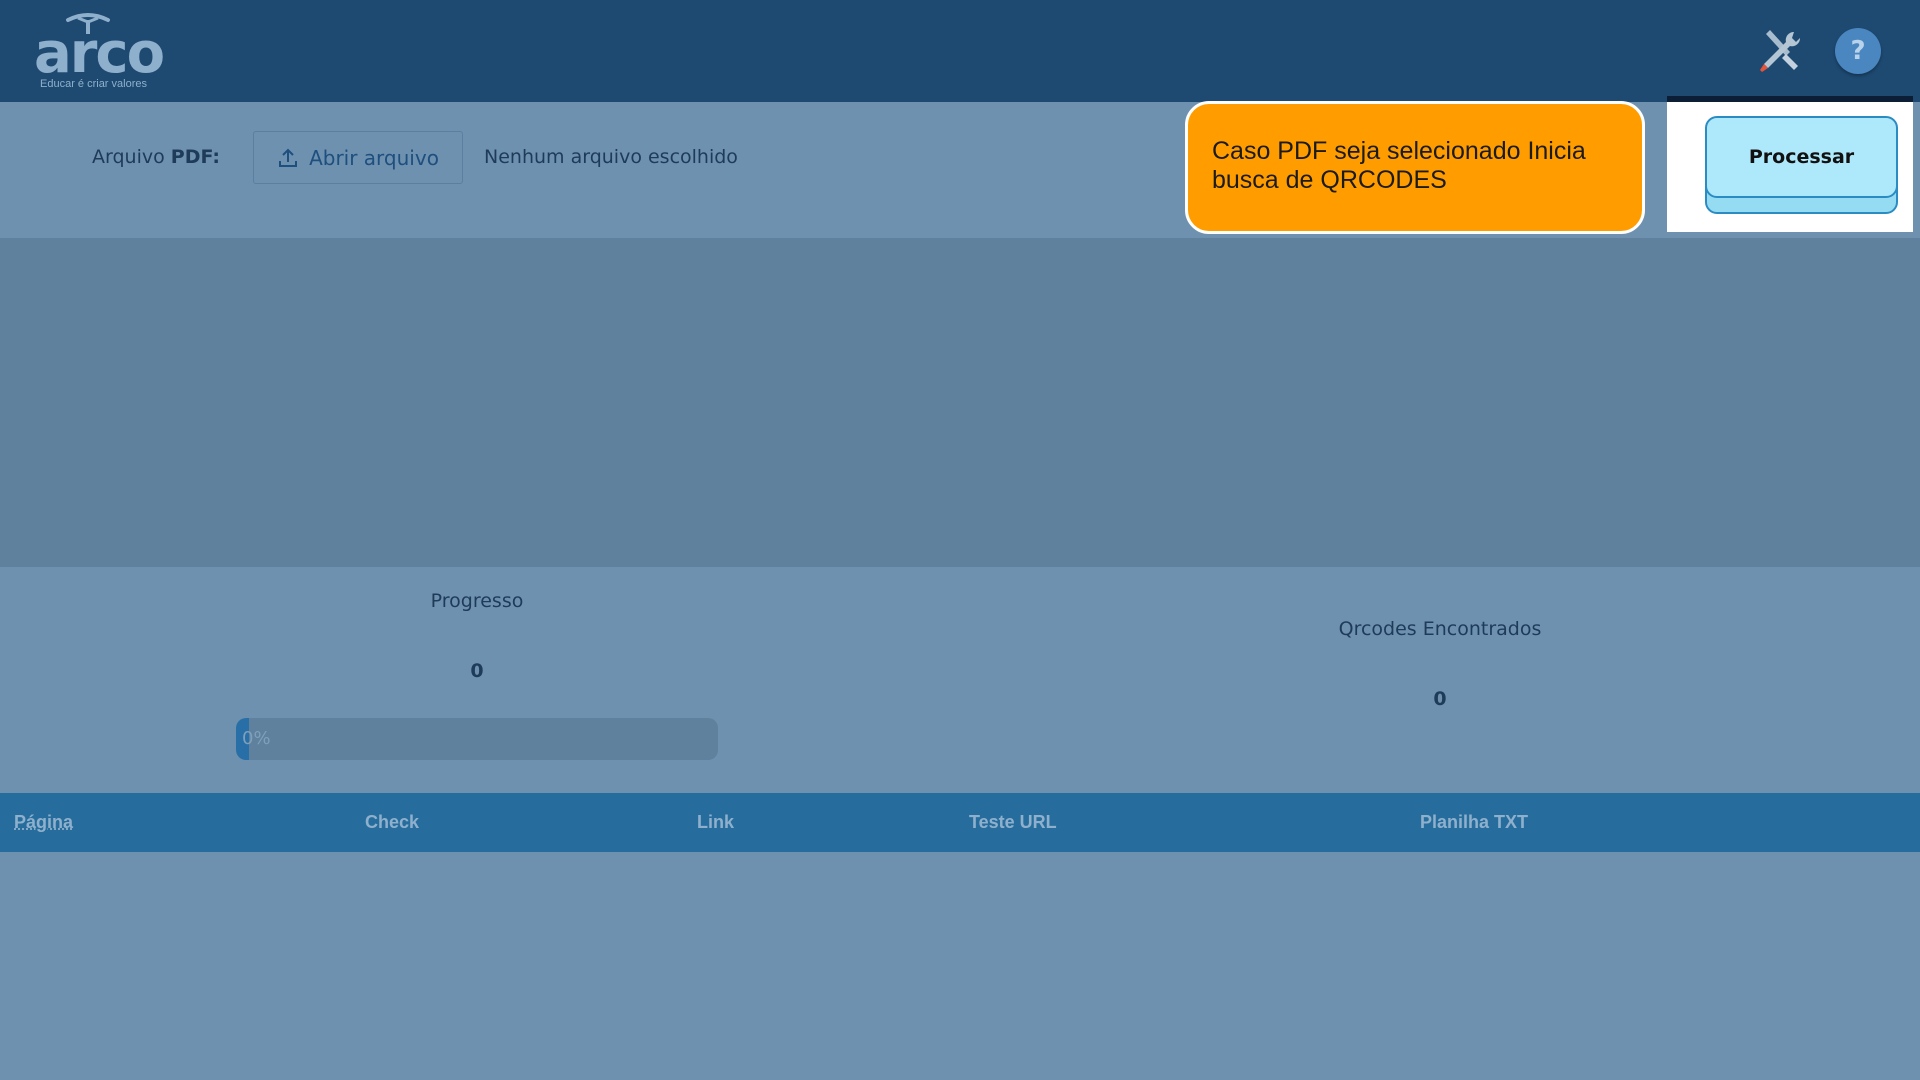 This screenshot has width=1920, height=1080. What do you see at coordinates (1474, 822) in the screenshot?
I see `column-header-planilha-txt: Planilha TXT` at bounding box center [1474, 822].